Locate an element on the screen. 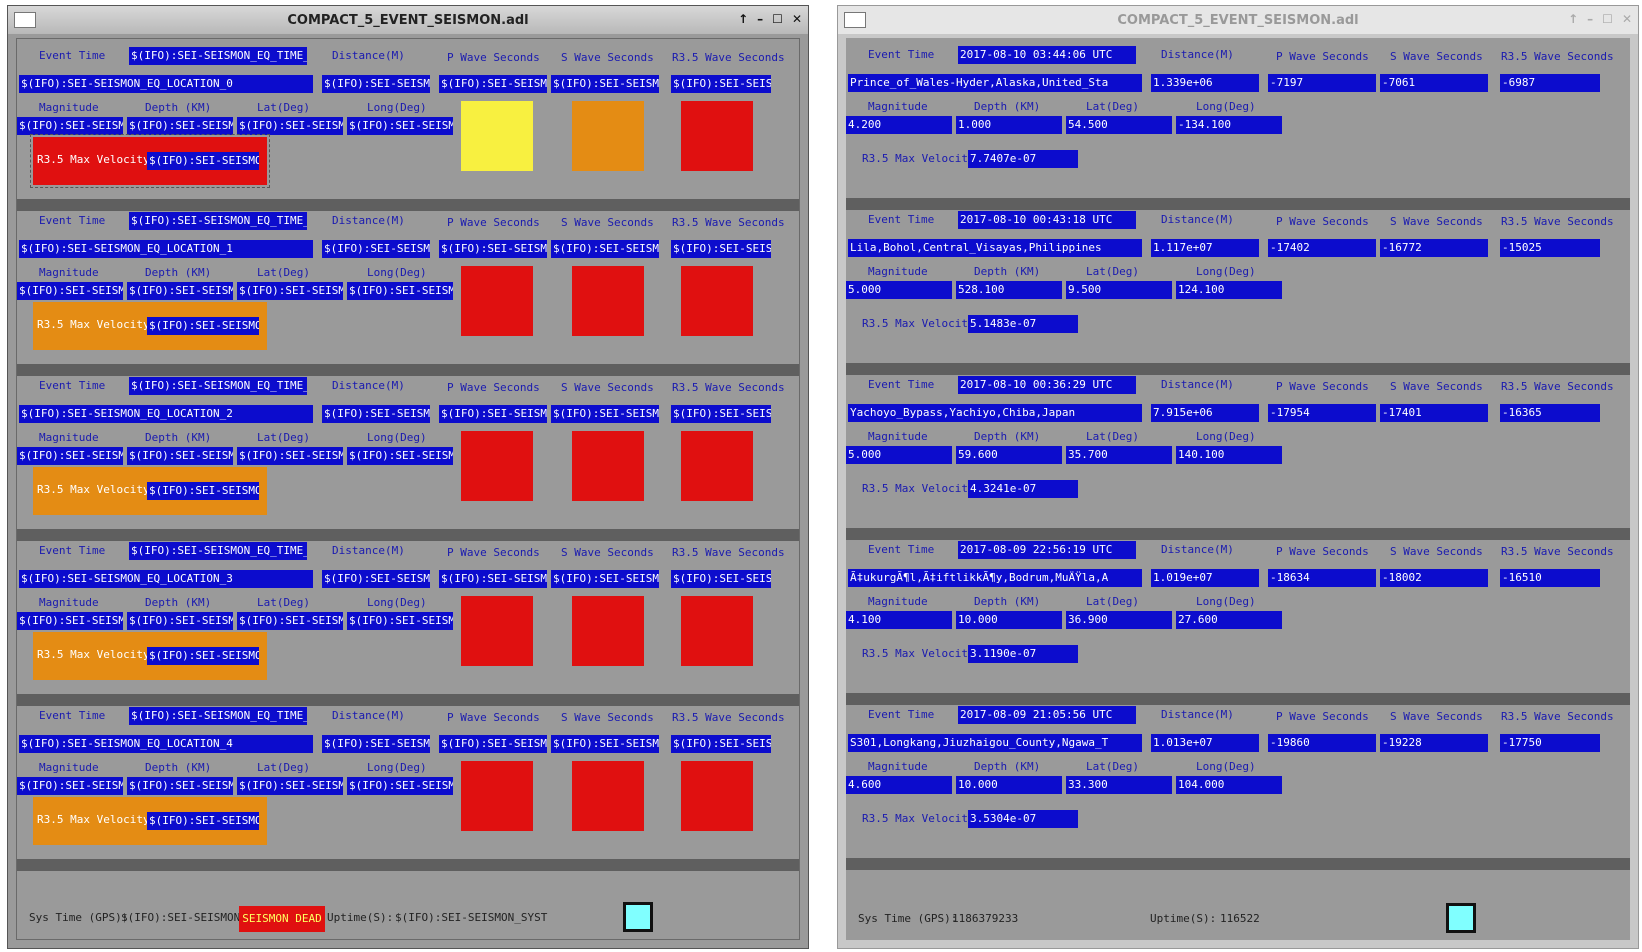 The width and height of the screenshot is (1642, 952). s-wave-value: -19228 is located at coordinates (1434, 743).